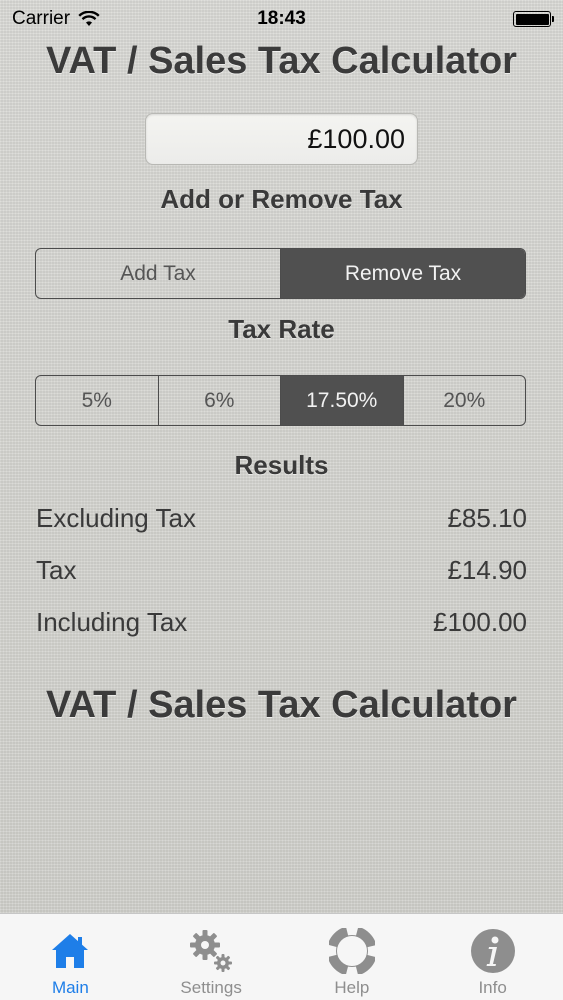 The image size is (563, 1000). What do you see at coordinates (465, 400) in the screenshot?
I see `rate-20-segment: 20%` at bounding box center [465, 400].